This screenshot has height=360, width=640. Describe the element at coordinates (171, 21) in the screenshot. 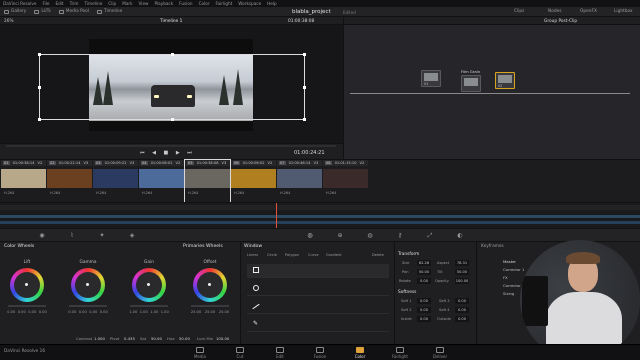

I see `timeline-name: Timeline 1` at that location.